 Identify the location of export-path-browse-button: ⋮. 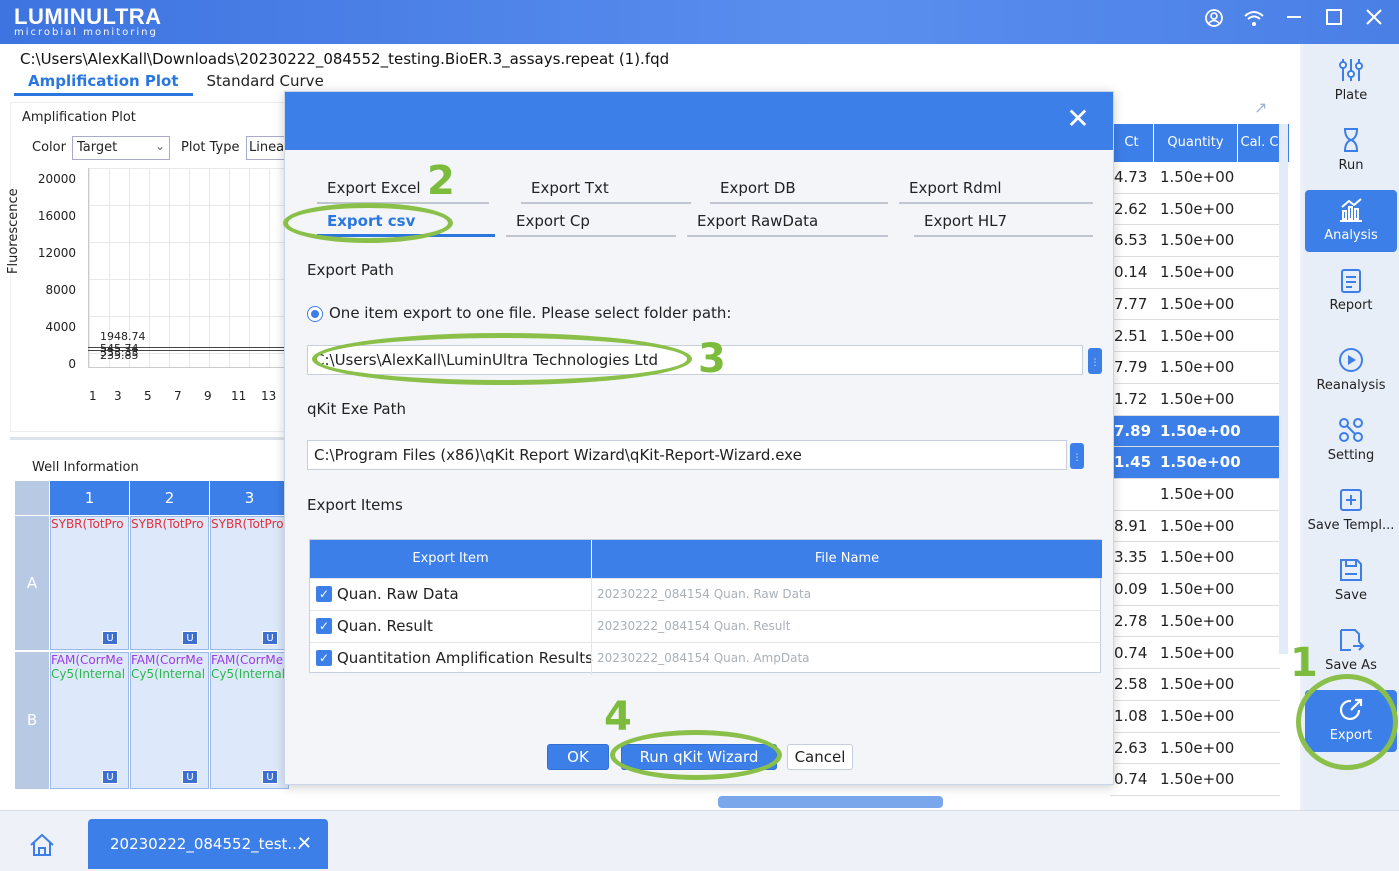
(1095, 361).